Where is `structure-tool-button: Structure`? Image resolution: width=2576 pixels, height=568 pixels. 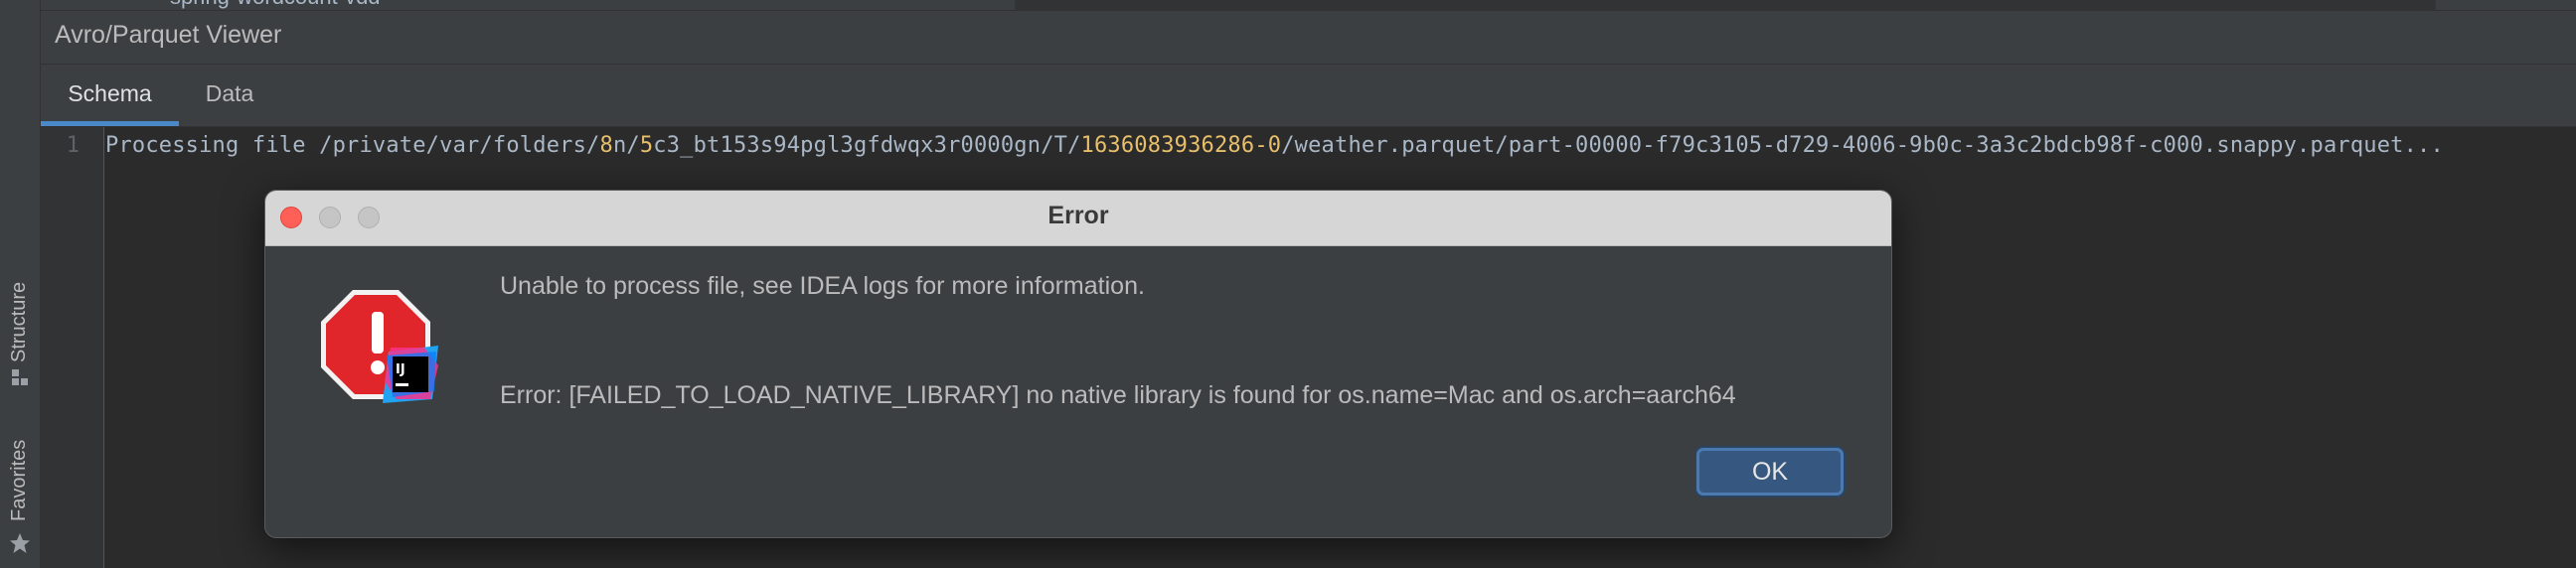 structure-tool-button: Structure is located at coordinates (20, 322).